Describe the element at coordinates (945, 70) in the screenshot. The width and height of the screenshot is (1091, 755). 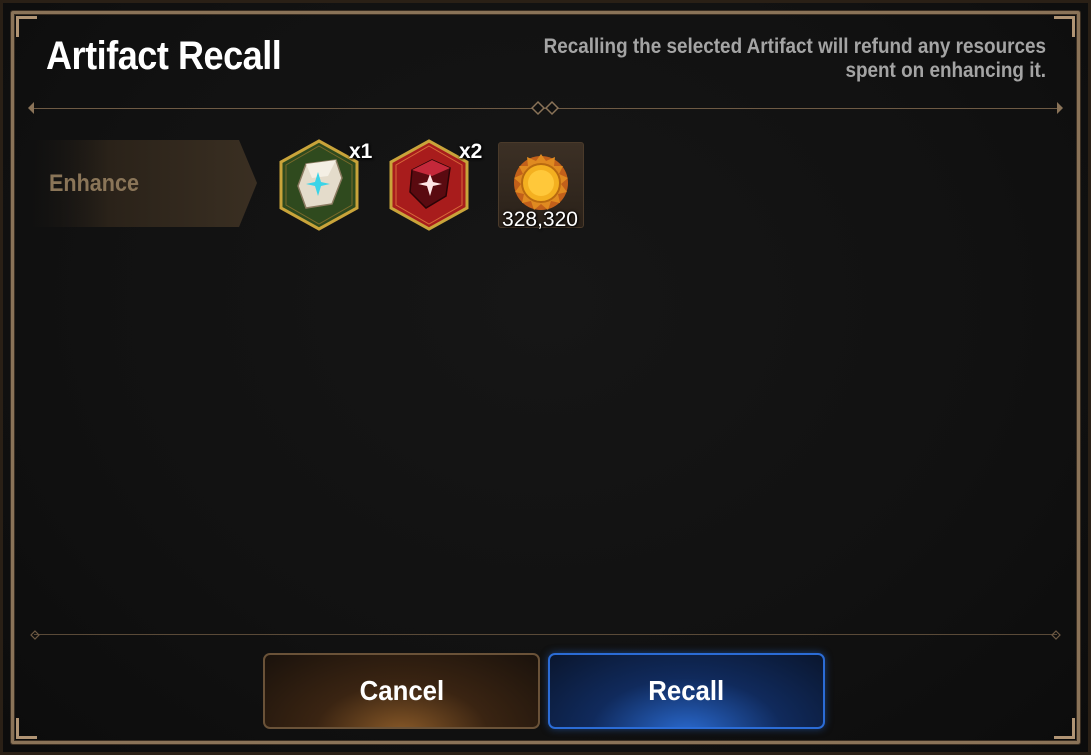
I see `description-line-2: spent on enhancing it.` at that location.